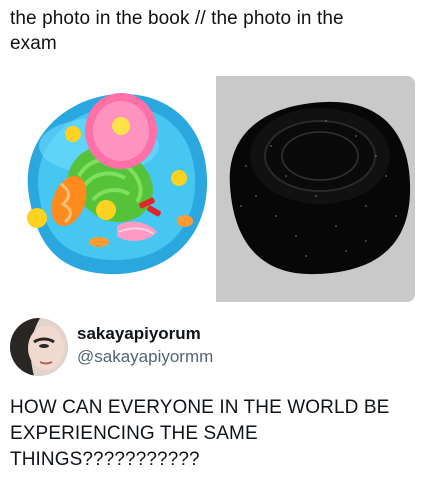  I want to click on display-name: sakayapiyorum, so click(139, 334).